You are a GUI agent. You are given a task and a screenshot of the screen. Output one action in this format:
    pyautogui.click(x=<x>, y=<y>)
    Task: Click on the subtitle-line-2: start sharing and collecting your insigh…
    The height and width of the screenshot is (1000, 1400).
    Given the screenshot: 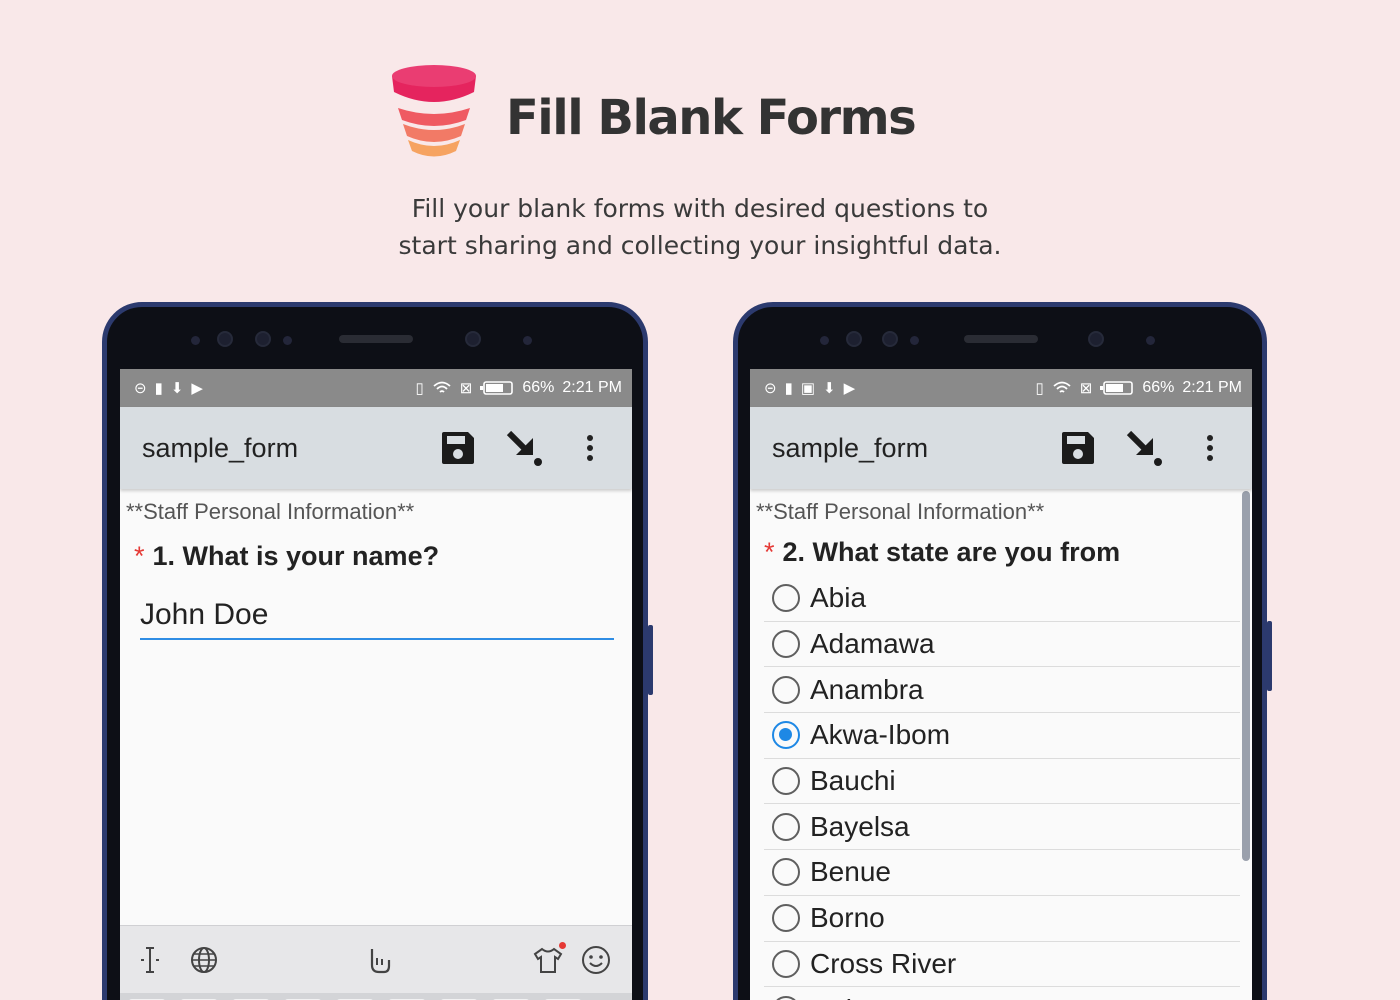 What is the action you would take?
    pyautogui.click(x=700, y=245)
    